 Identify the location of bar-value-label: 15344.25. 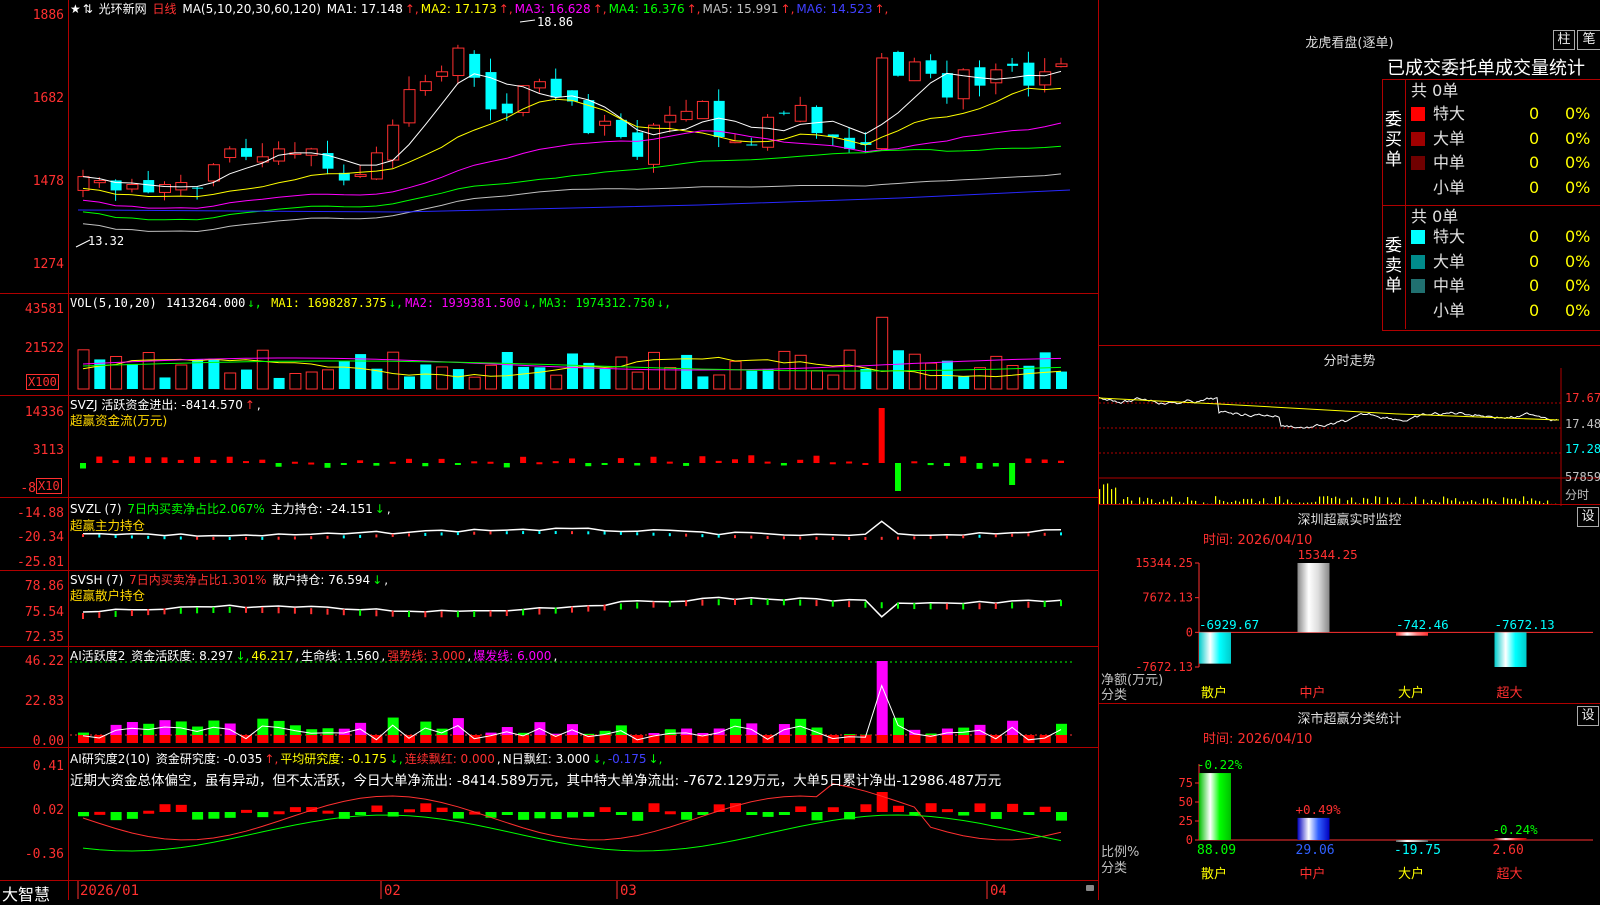
(1328, 554).